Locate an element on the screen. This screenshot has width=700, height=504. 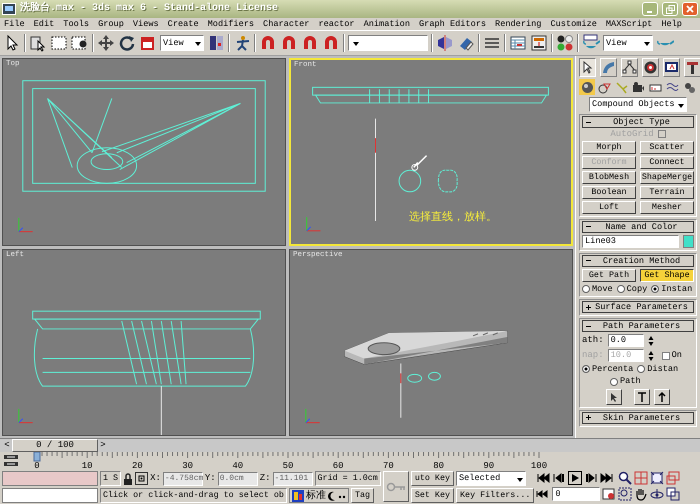
menu-item: Create is located at coordinates (183, 24).